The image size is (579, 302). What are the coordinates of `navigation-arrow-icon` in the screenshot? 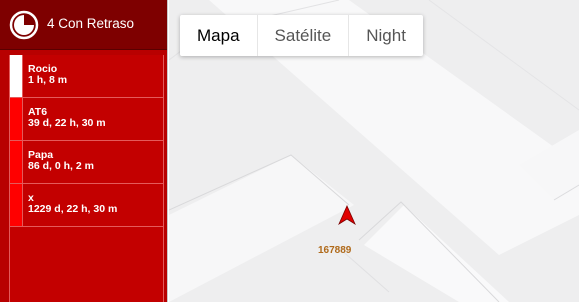 It's located at (347, 215).